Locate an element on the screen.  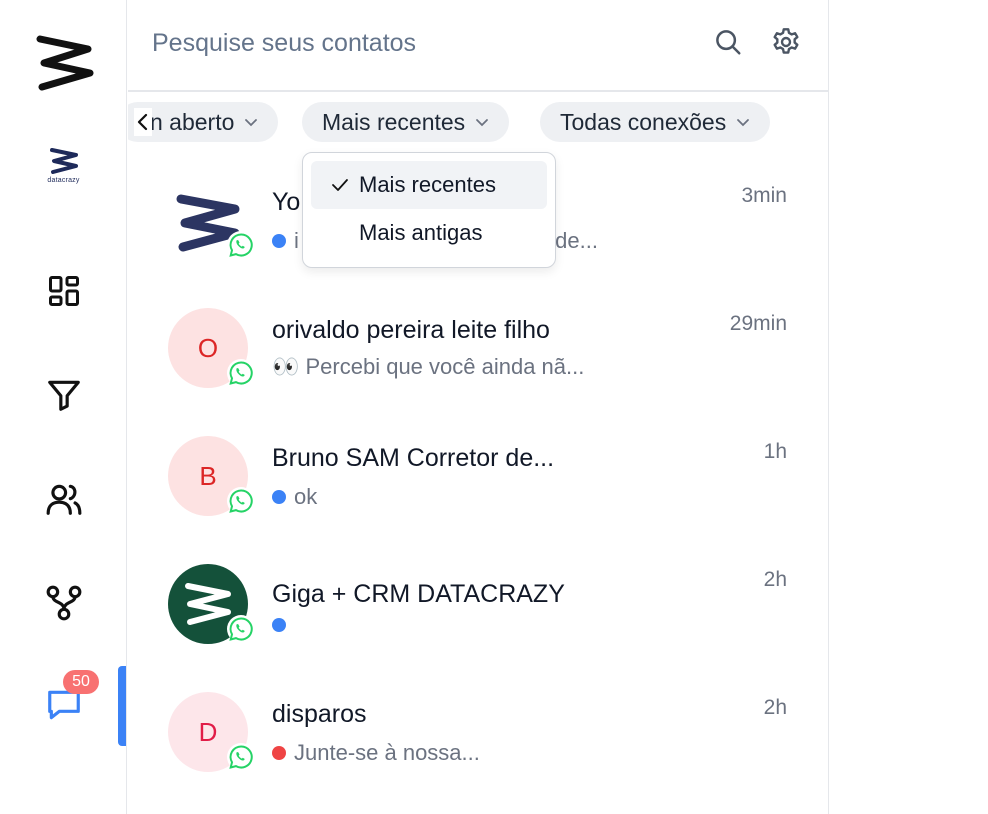
nav-chats is located at coordinates (63, 705).